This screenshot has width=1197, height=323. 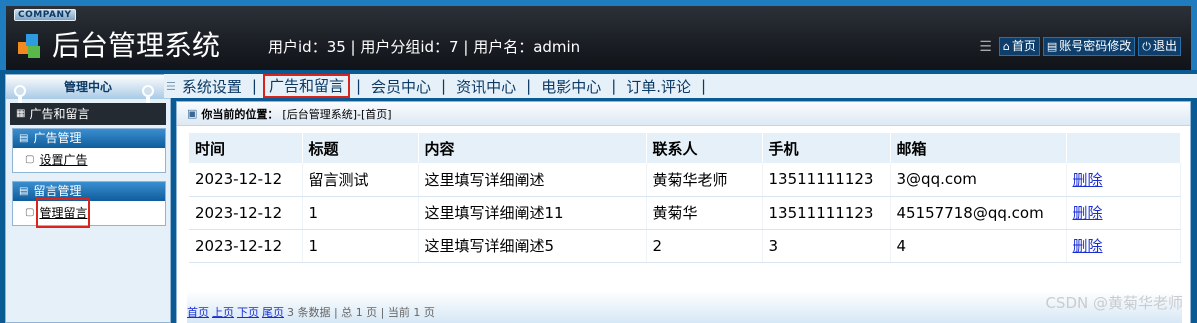 I want to click on sidebar-group-messages: ▤ 留言管理 ▢ 管理留言, so click(x=89, y=204).